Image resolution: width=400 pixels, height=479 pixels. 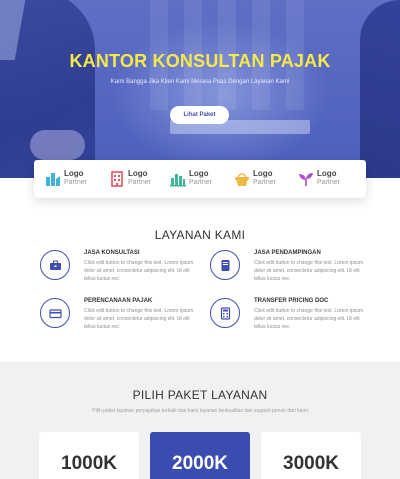 I want to click on view-packages-button: Lihat Paket, so click(x=199, y=115).